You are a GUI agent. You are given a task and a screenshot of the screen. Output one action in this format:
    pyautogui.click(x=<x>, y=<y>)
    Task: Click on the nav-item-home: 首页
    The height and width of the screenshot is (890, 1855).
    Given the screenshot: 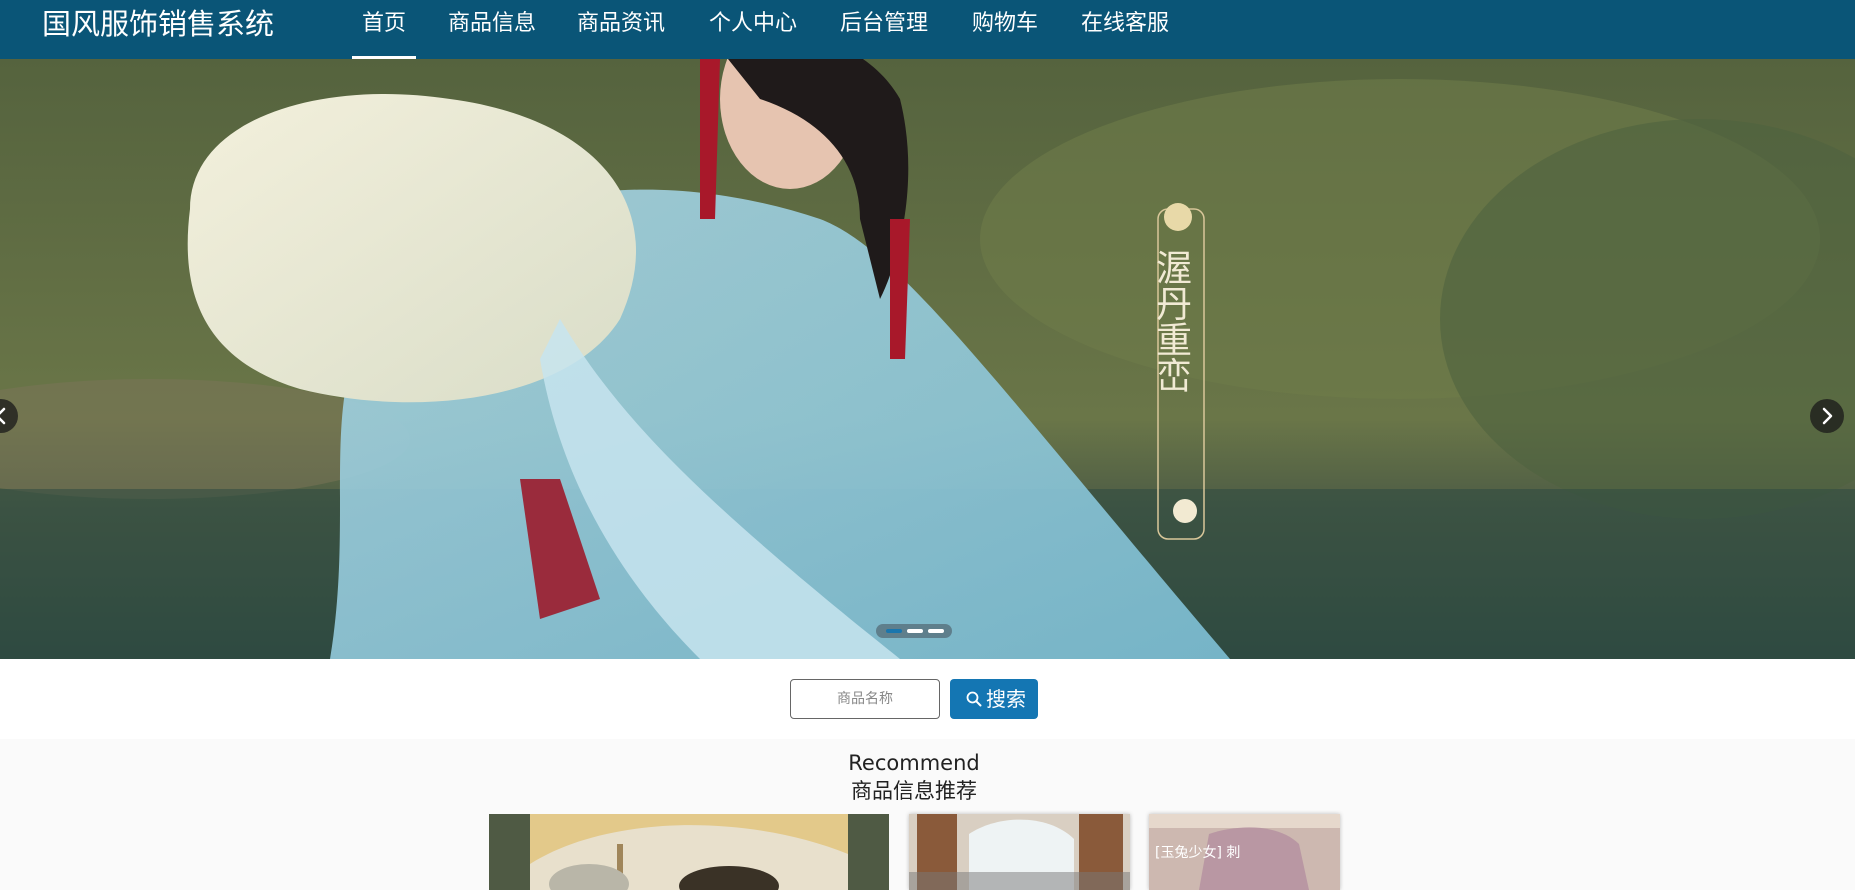 What is the action you would take?
    pyautogui.click(x=384, y=29)
    